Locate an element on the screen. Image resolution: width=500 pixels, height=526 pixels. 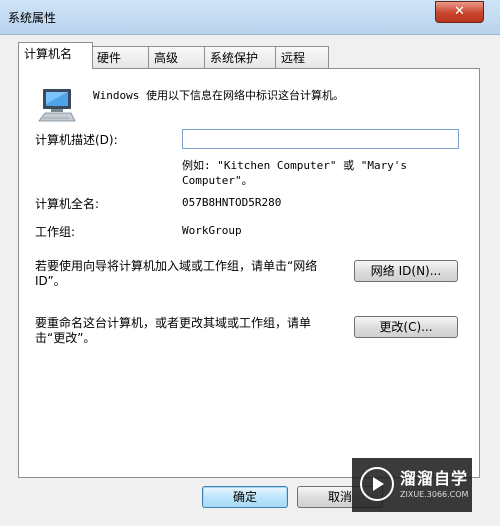
tab-label: 硬件 is located at coordinates (109, 58).